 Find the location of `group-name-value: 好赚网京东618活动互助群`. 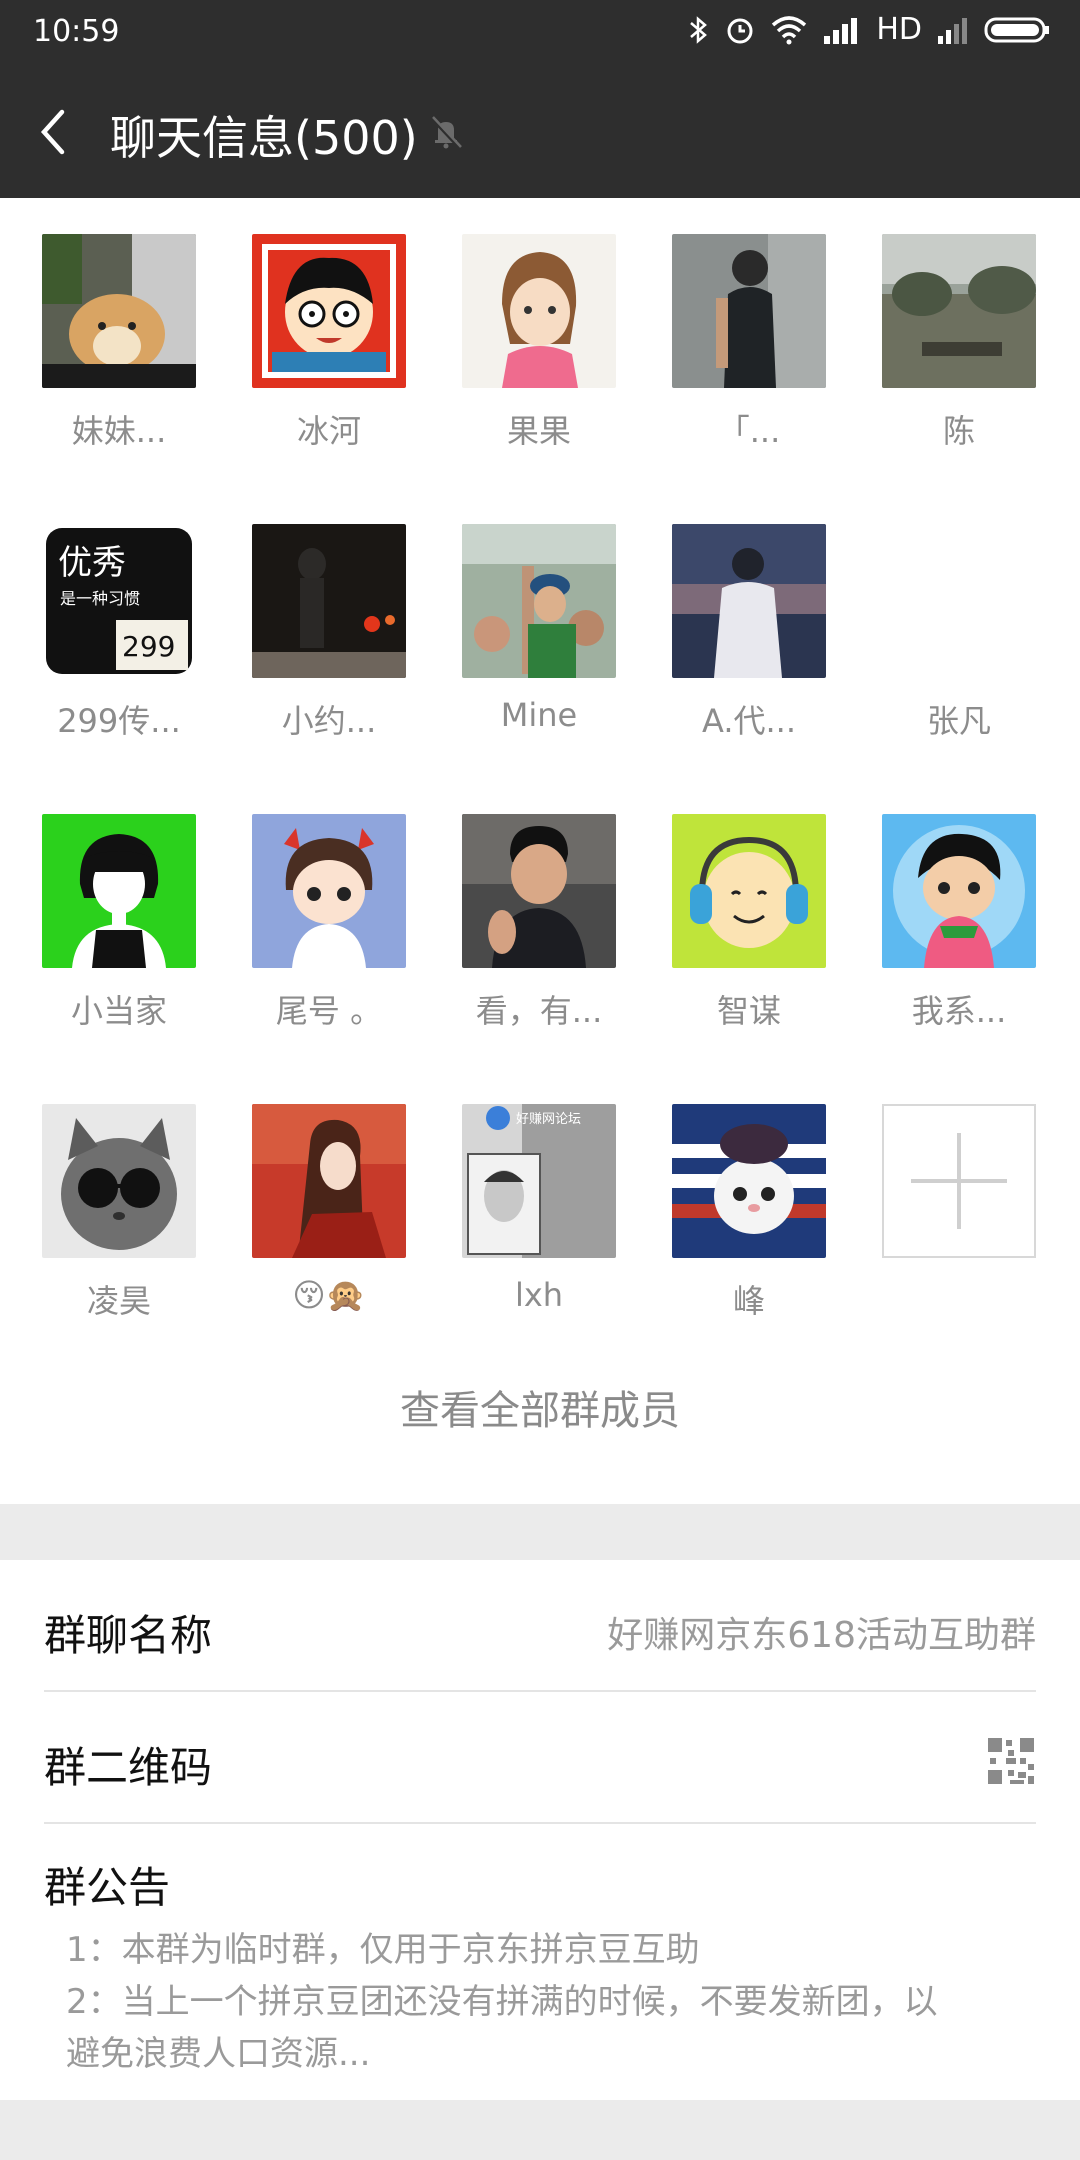

group-name-value: 好赚网京东618活动互助群 is located at coordinates (821, 1635).